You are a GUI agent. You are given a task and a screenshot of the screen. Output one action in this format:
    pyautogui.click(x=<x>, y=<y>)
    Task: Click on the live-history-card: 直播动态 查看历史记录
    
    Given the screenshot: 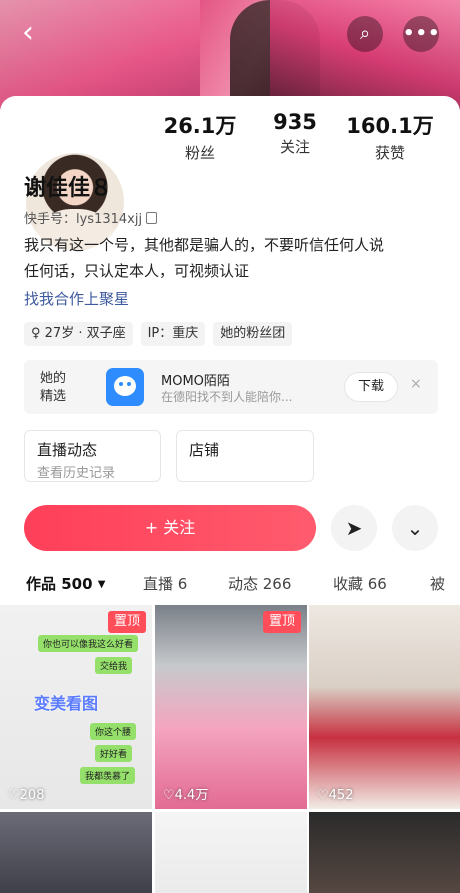 What is the action you would take?
    pyautogui.click(x=92, y=456)
    